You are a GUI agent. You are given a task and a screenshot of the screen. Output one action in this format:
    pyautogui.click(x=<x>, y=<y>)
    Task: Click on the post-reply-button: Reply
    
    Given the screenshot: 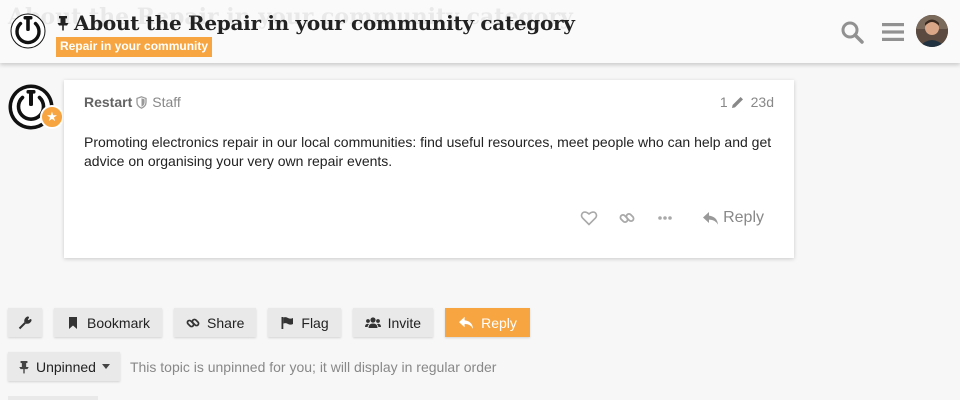 What is the action you would take?
    pyautogui.click(x=733, y=218)
    